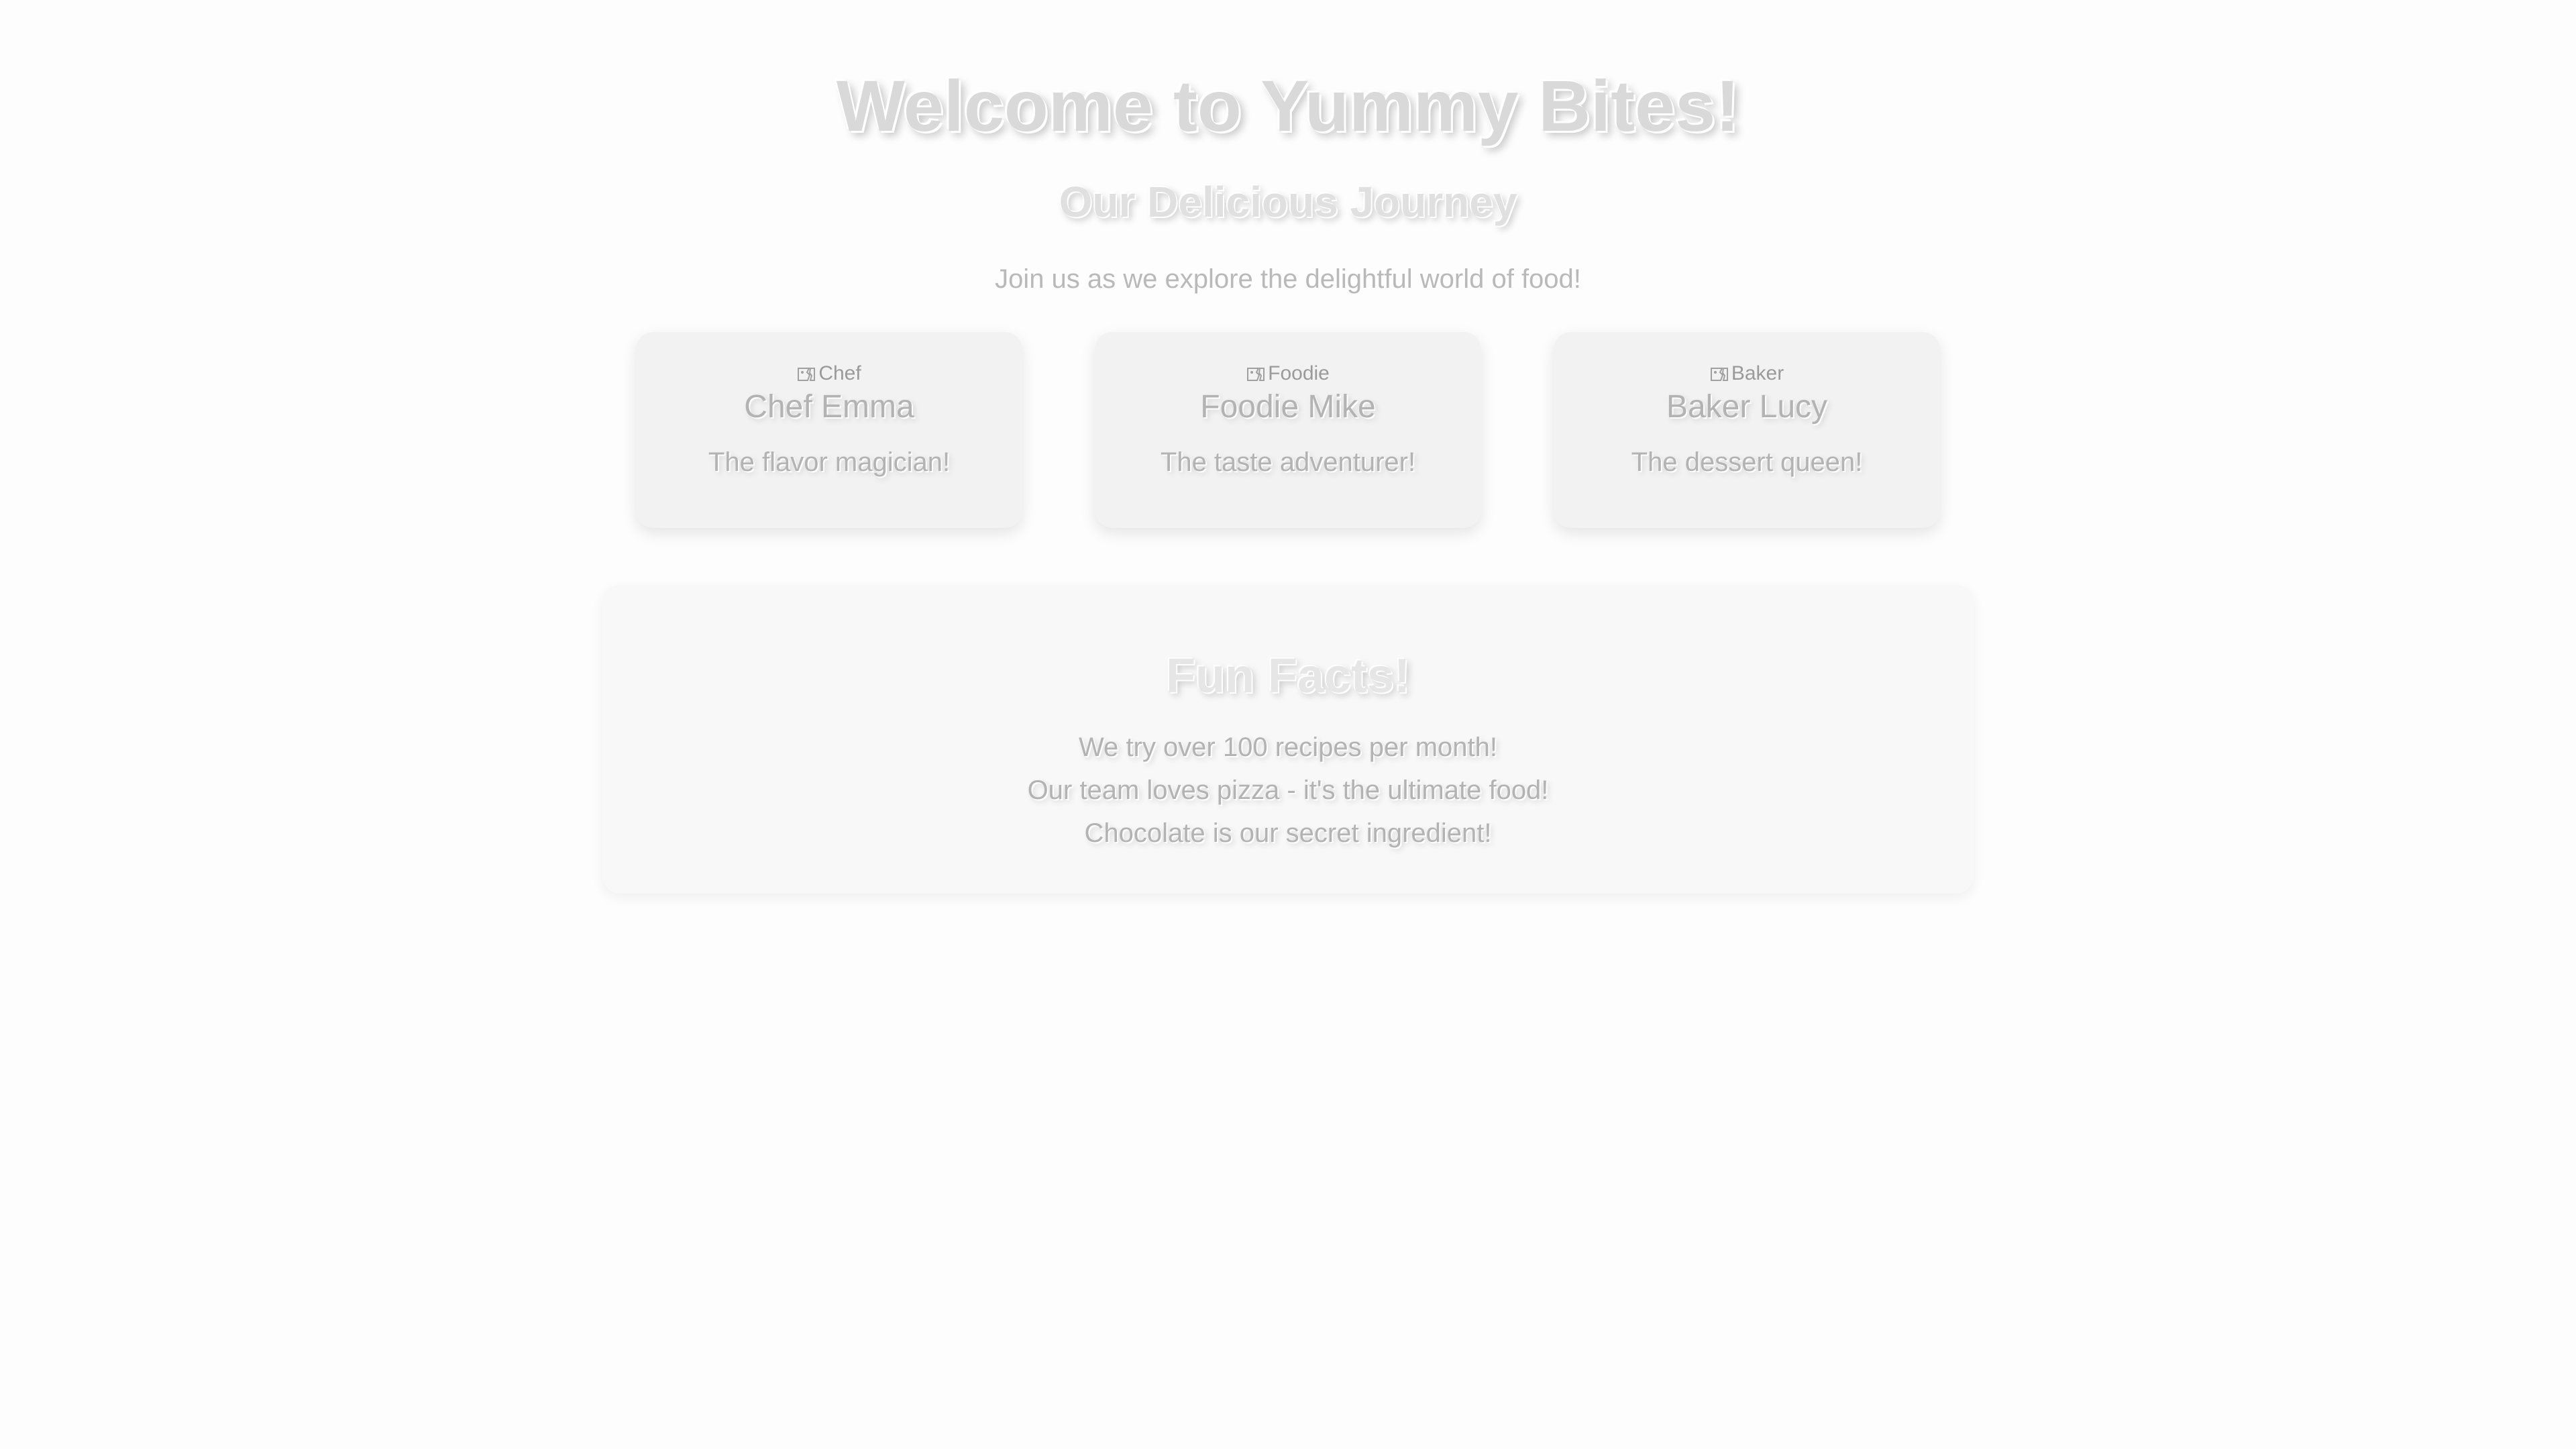  I want to click on team-member-image: Chef, so click(829, 374).